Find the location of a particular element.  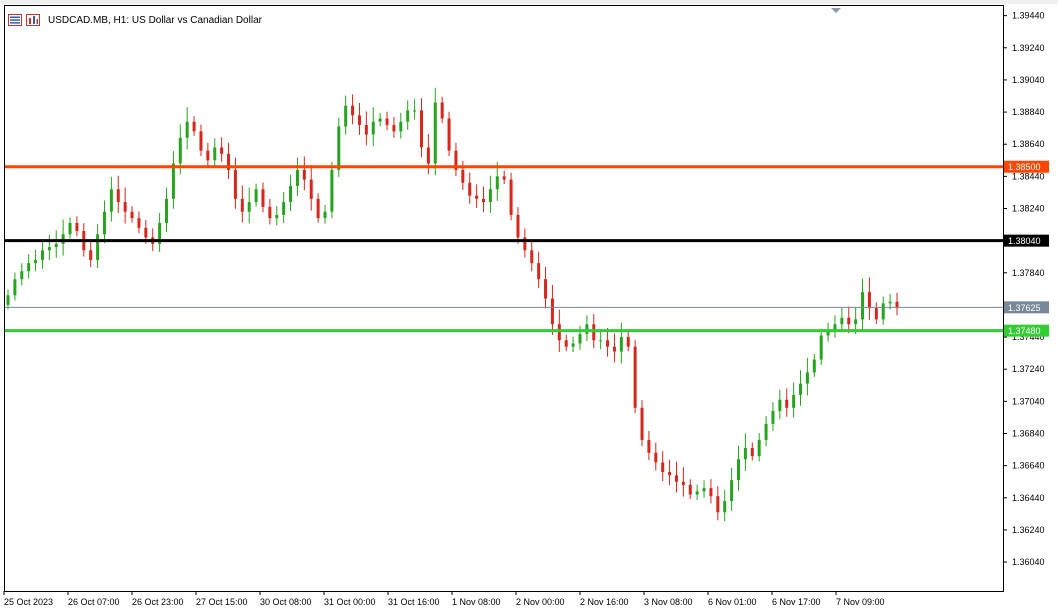

x-tick-label: 26 Oct 23:00 is located at coordinates (158, 602).